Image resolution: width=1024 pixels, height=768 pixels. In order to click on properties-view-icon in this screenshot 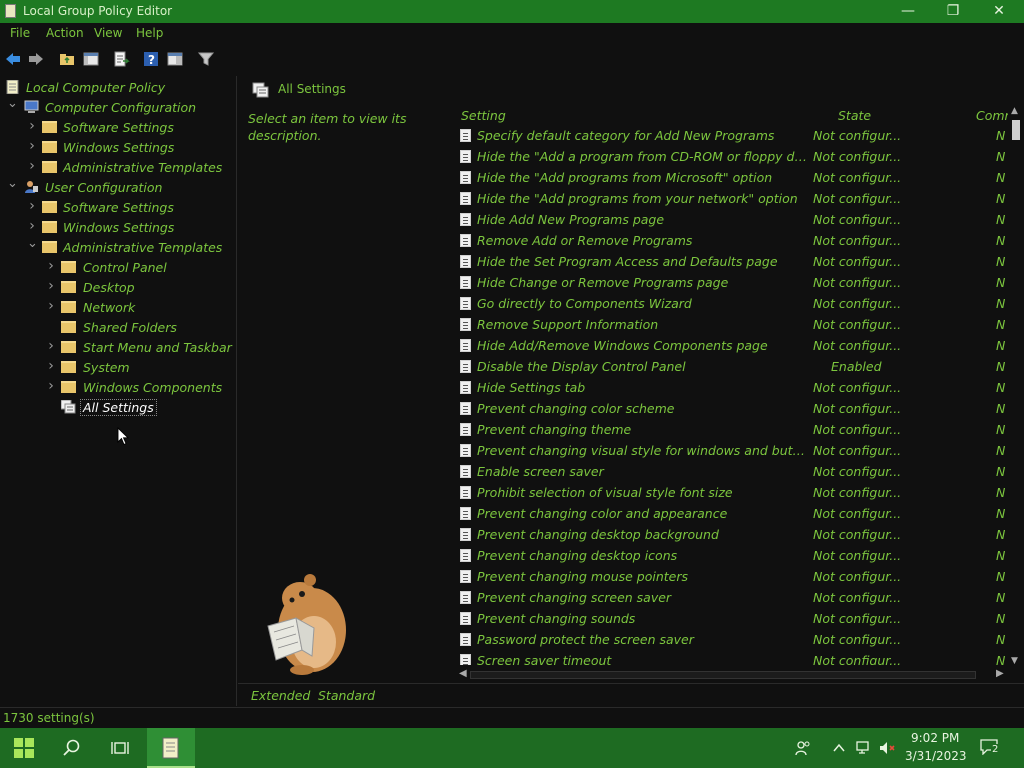, I will do `click(175, 59)`.